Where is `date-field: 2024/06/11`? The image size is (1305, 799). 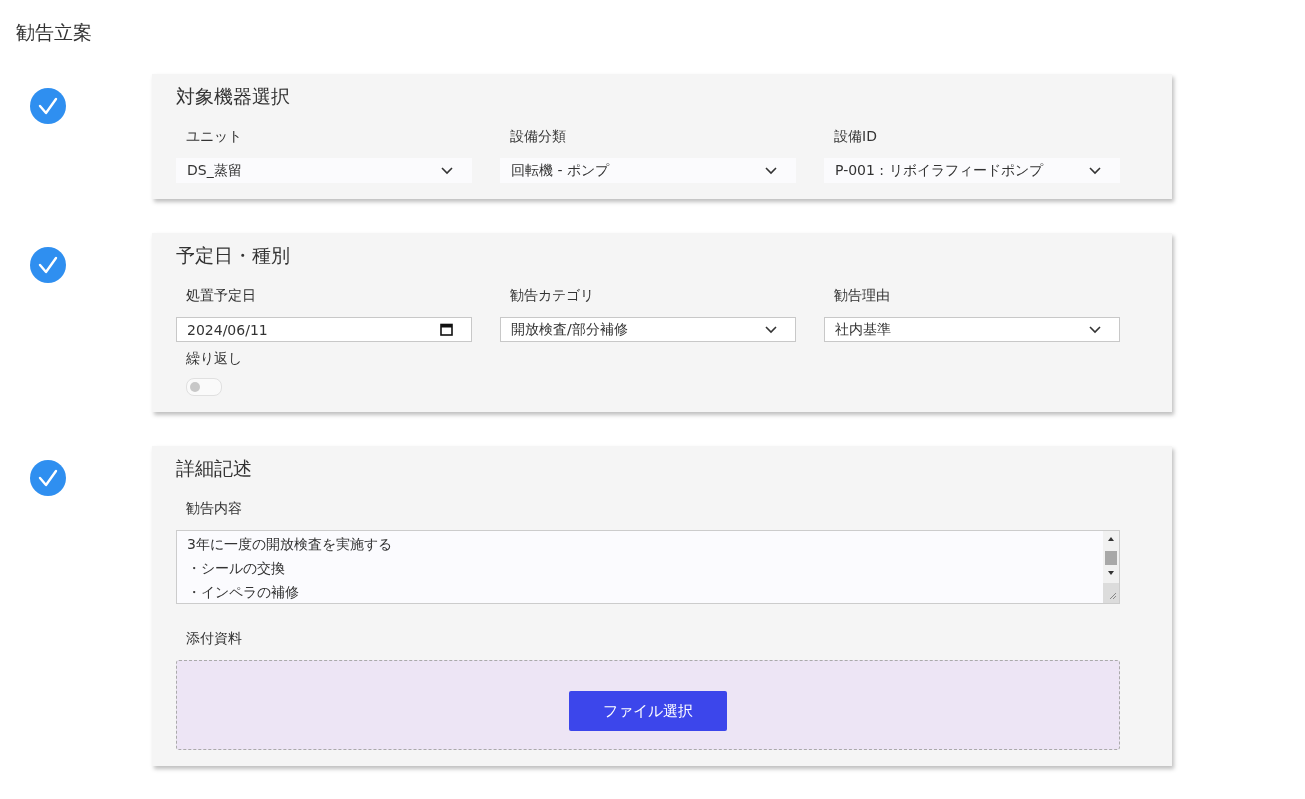 date-field: 2024/06/11 is located at coordinates (324, 329).